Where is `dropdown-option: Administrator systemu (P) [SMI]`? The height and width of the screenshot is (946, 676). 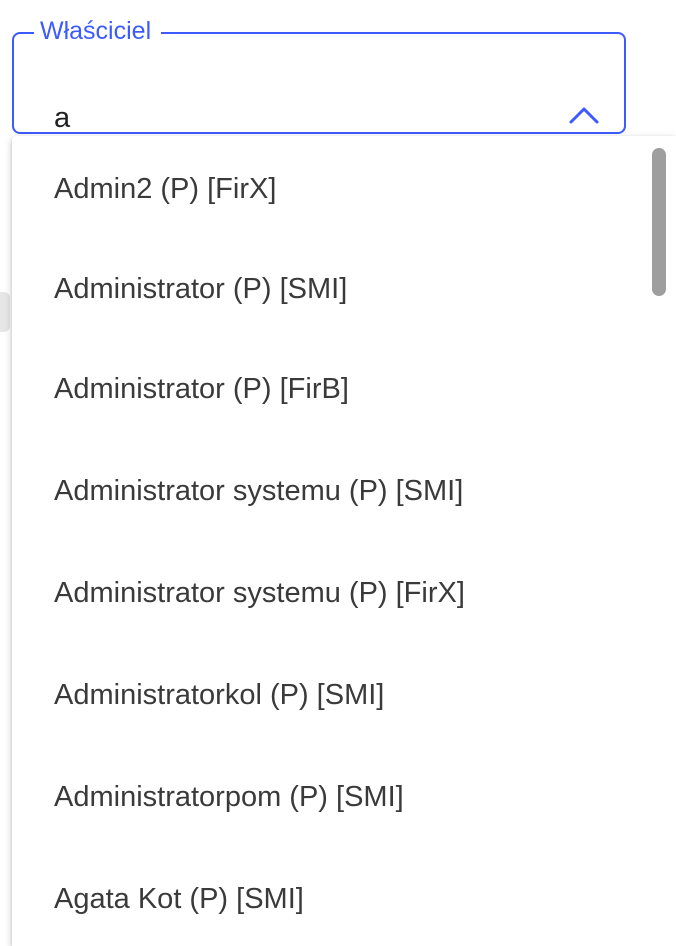
dropdown-option: Administrator systemu (P) [SMI] is located at coordinates (327, 491).